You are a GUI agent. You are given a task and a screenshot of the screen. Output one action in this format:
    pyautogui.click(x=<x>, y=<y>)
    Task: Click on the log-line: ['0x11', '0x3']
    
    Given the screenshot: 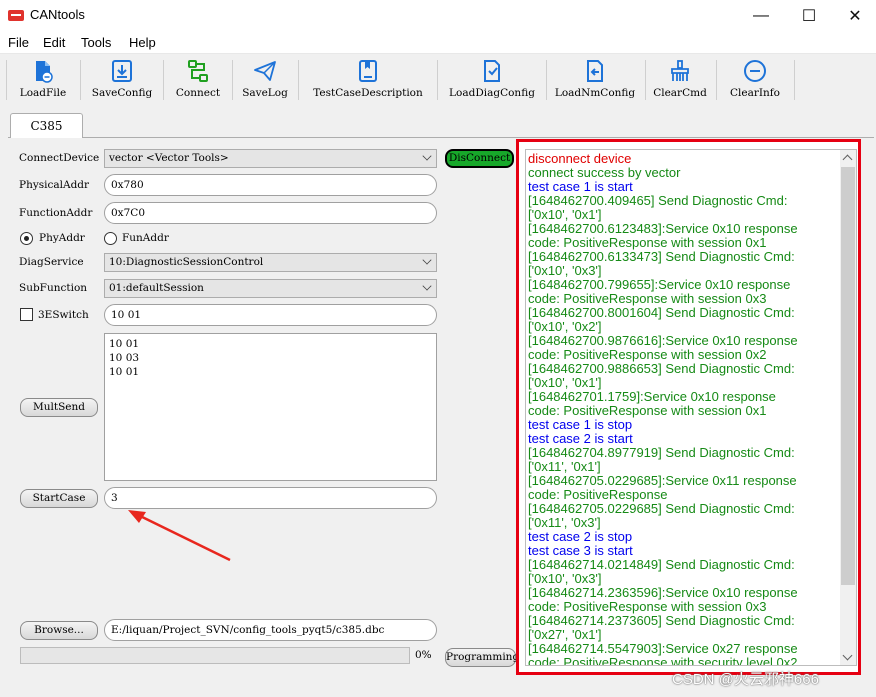 What is the action you would take?
    pyautogui.click(x=564, y=522)
    